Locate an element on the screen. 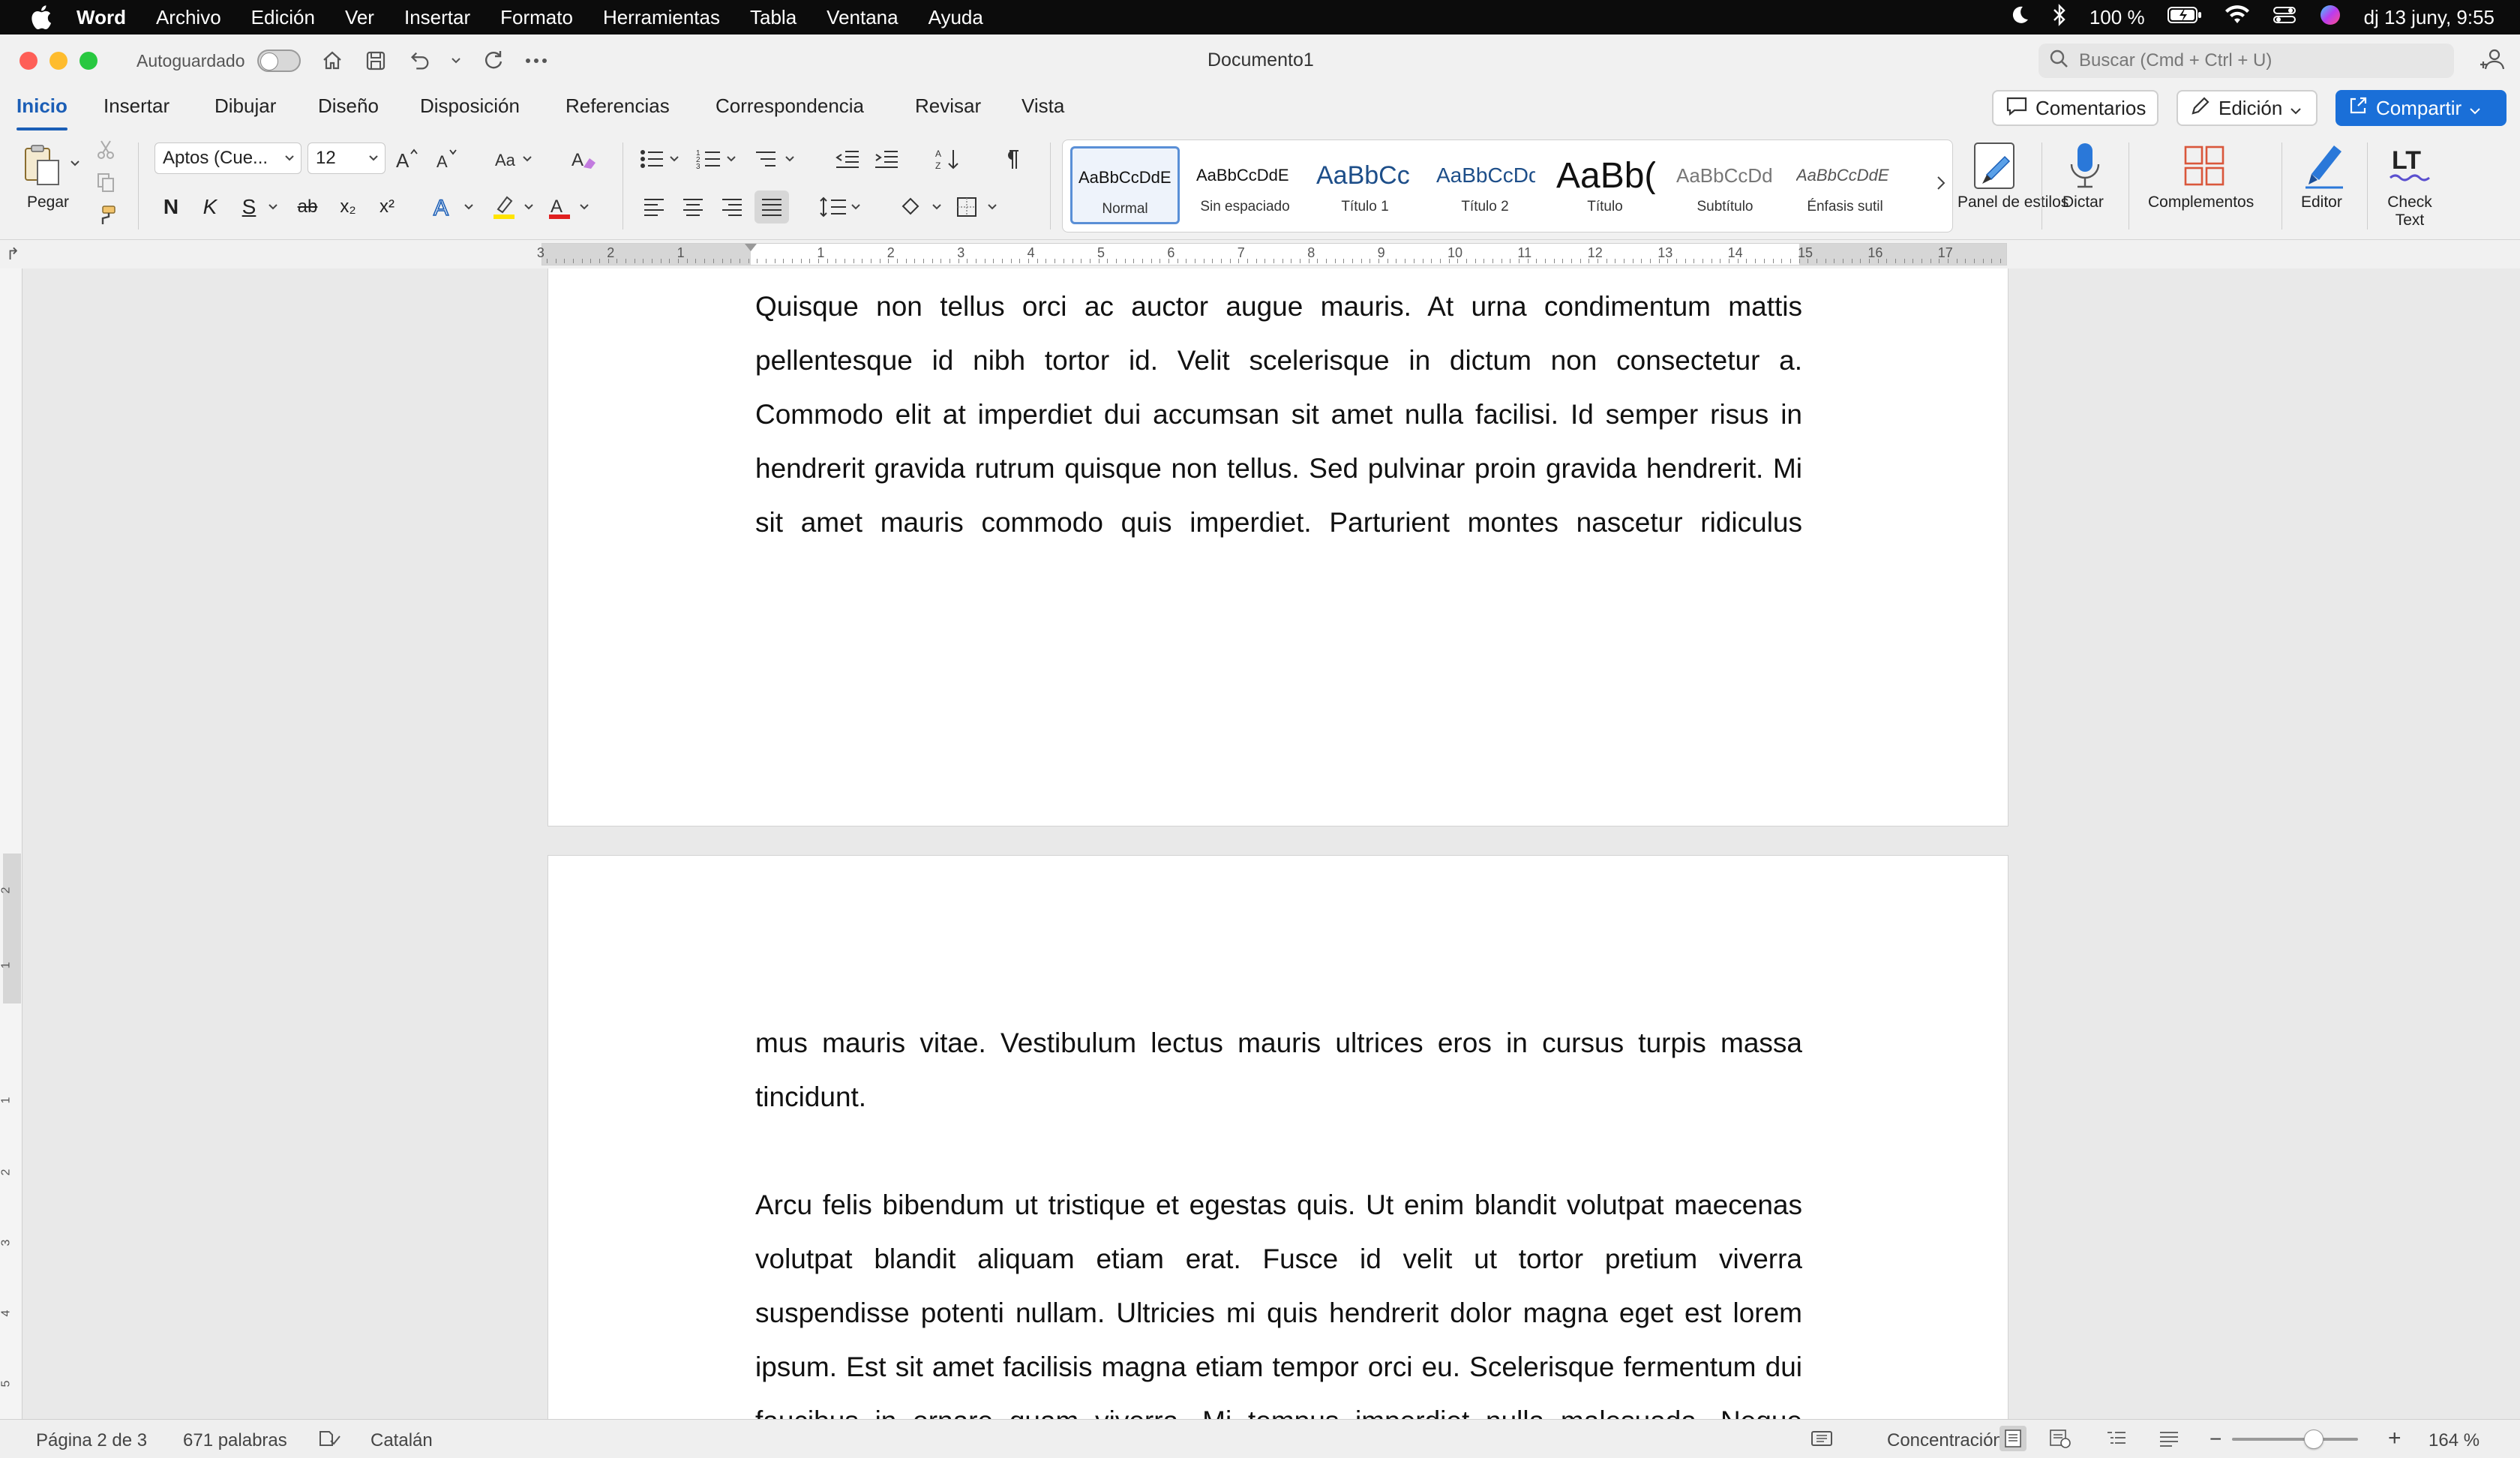 The height and width of the screenshot is (1458, 2520). style-subtitle: AaBbCcDd Subtítulo is located at coordinates (1725, 185).